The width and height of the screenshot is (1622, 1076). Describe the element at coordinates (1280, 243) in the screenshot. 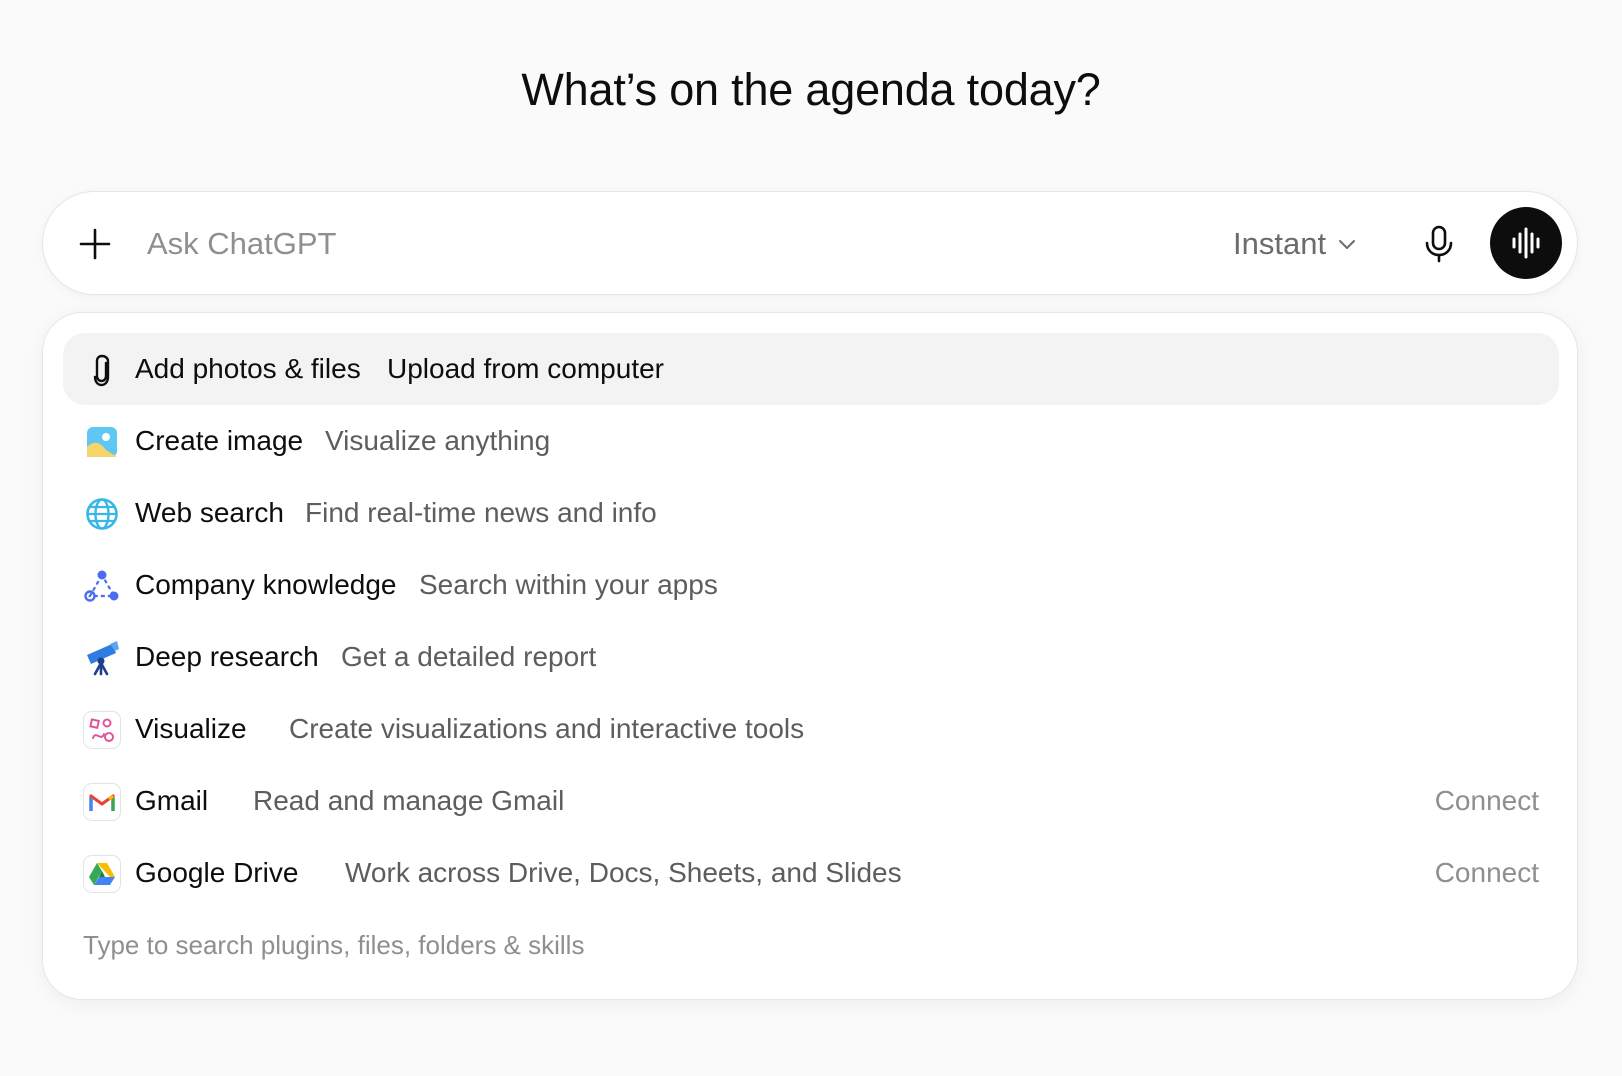

I see `model-selector-label: Instant` at that location.